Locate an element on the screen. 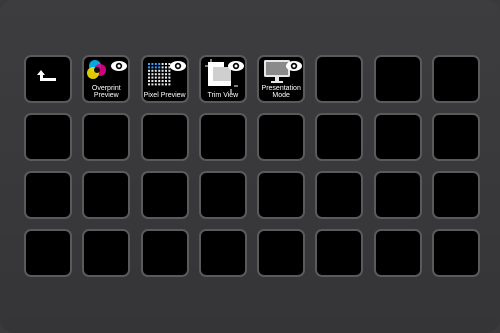 The image size is (500, 333). trim-view-label: Trim View is located at coordinates (223, 95).